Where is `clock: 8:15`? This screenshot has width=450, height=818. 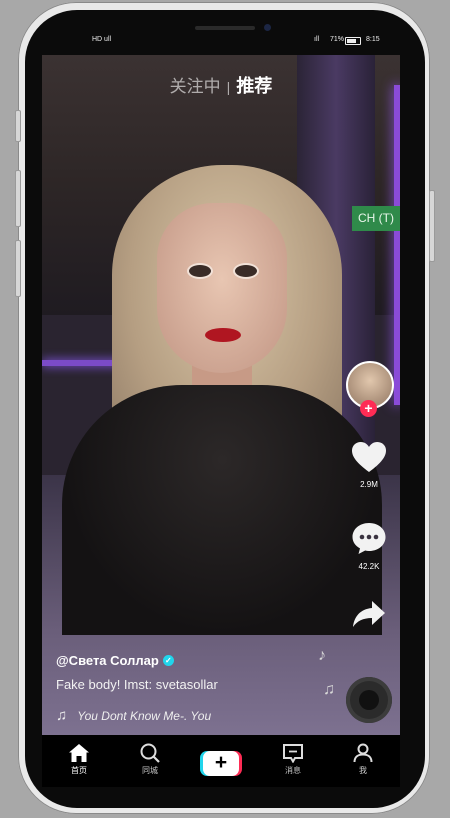 clock: 8:15 is located at coordinates (373, 39).